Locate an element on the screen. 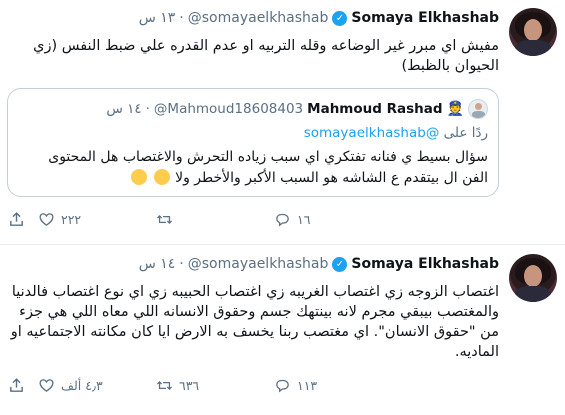 This screenshot has height=415, width=565. quoted-author-name: Mahmoud Rashad is located at coordinates (375, 109).